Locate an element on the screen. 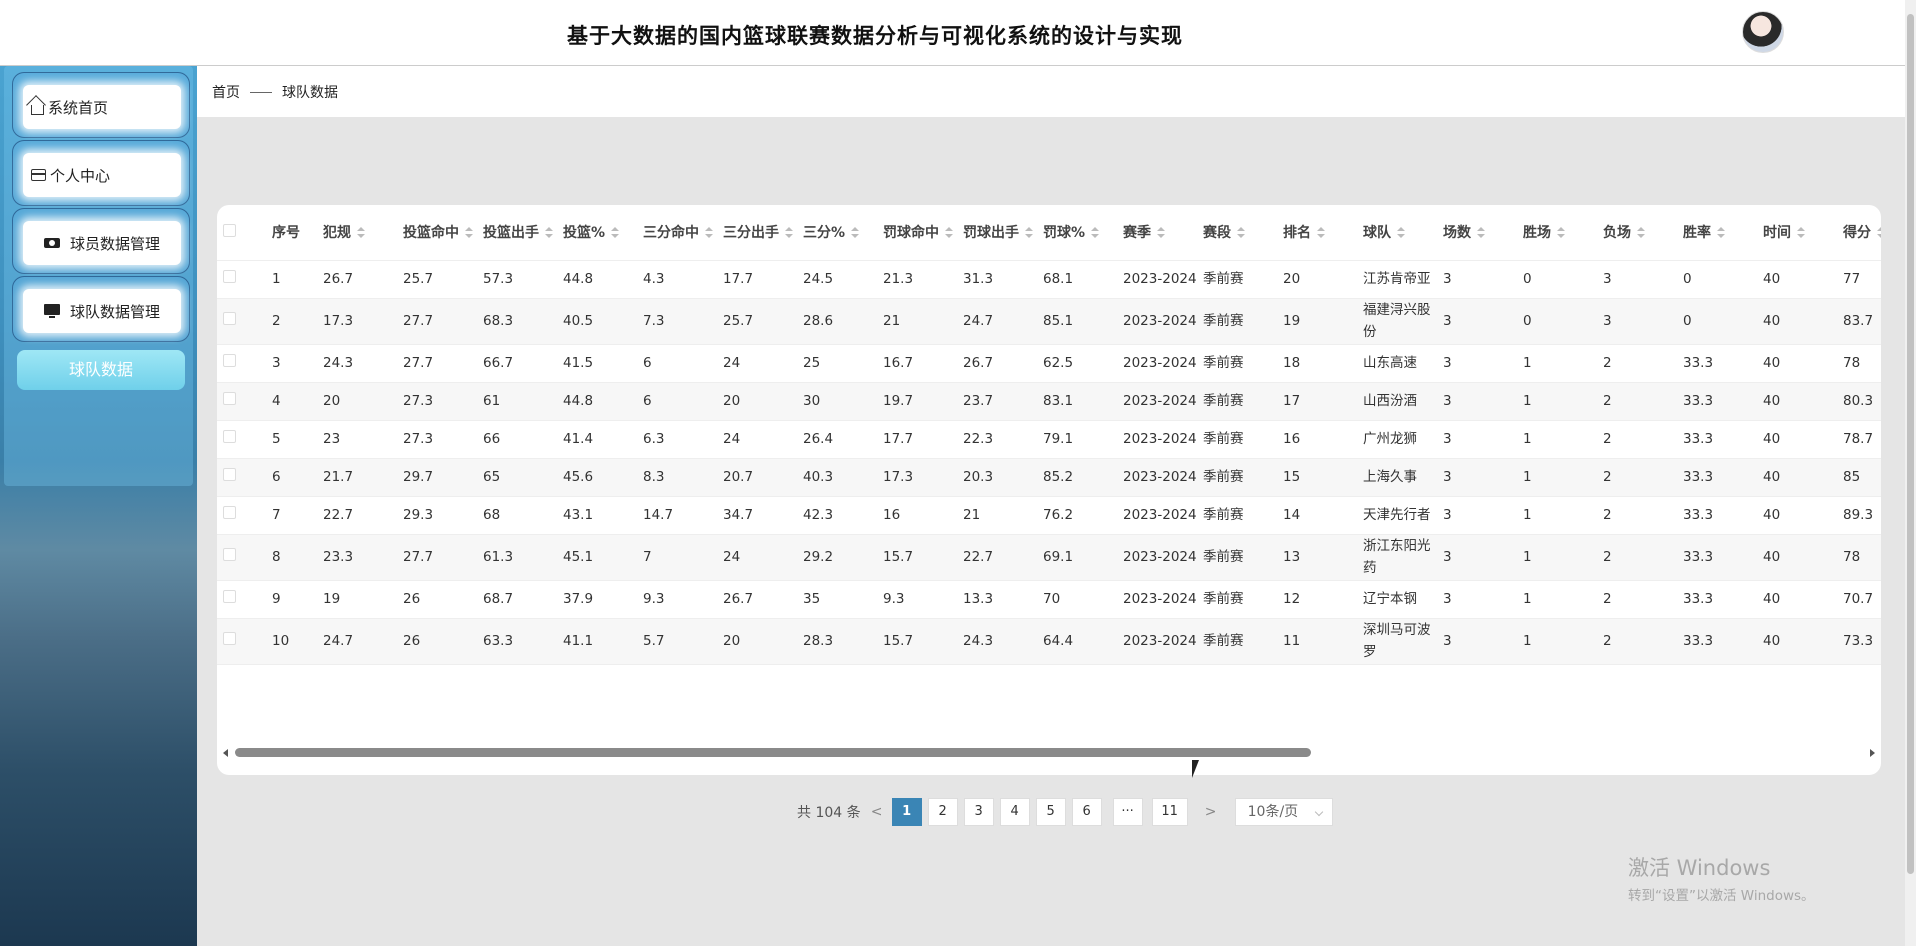 Image resolution: width=1916 pixels, height=946 pixels. next-page-button: > is located at coordinates (1211, 812).